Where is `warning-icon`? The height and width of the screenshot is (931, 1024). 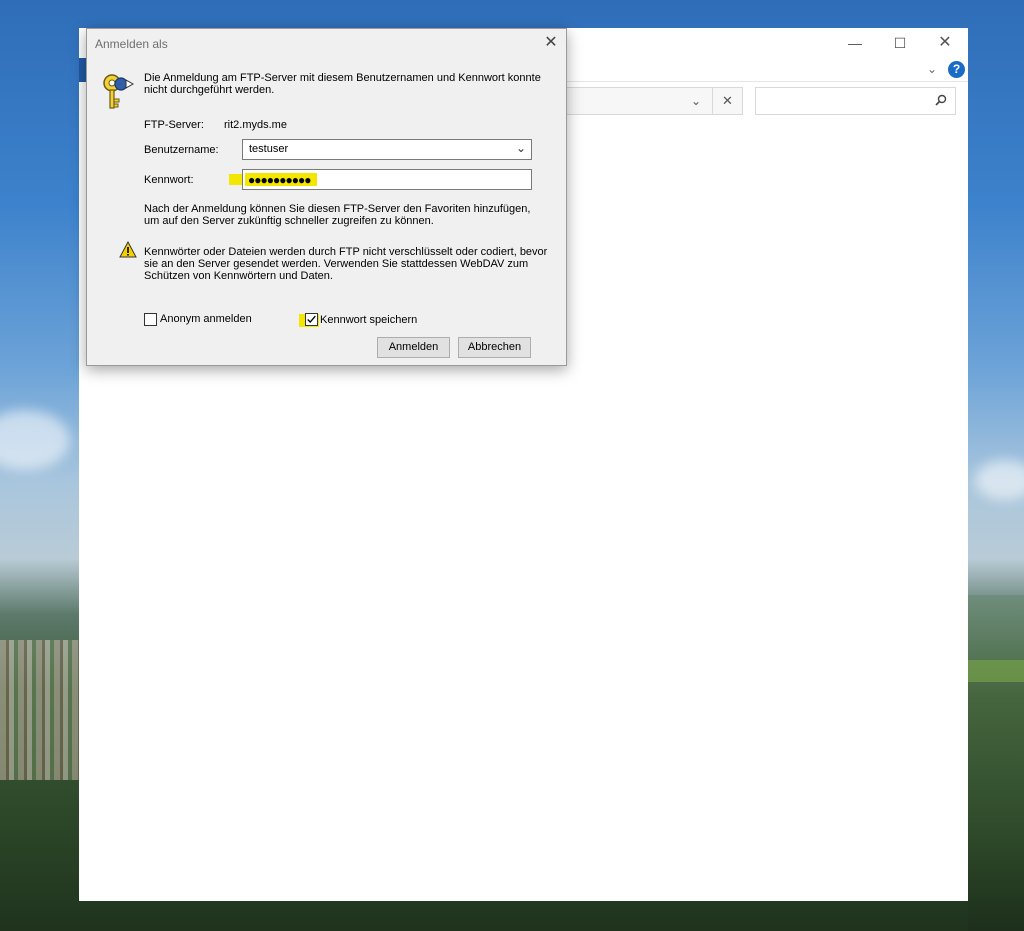
warning-icon is located at coordinates (128, 249).